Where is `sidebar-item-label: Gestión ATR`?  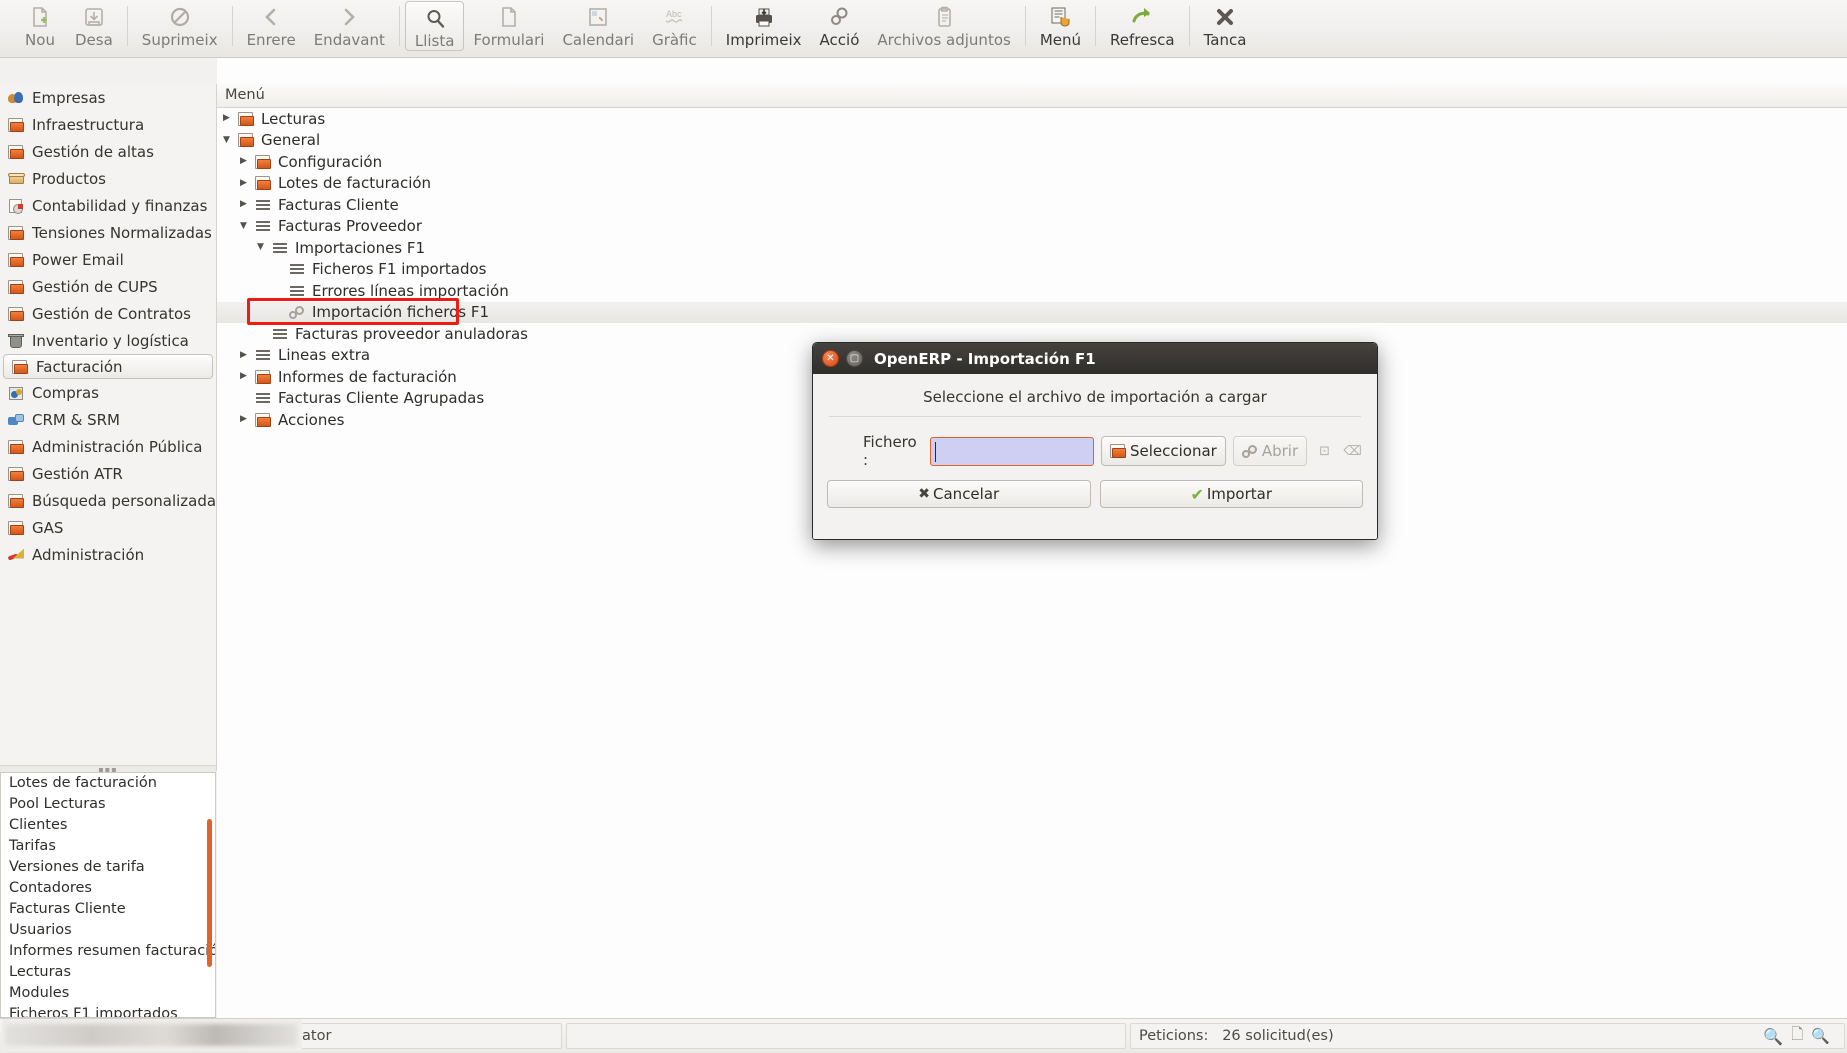
sidebar-item-label: Gestión ATR is located at coordinates (77, 473).